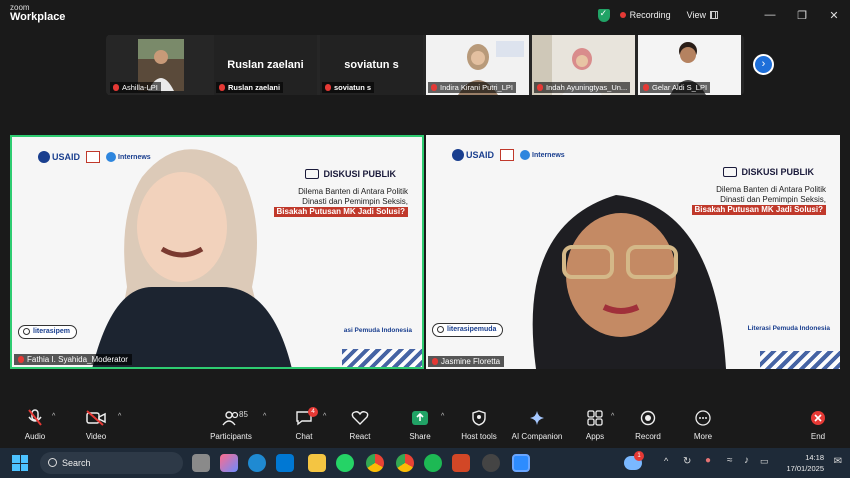  Describe the element at coordinates (703, 424) in the screenshot. I see `more-button: More` at that location.